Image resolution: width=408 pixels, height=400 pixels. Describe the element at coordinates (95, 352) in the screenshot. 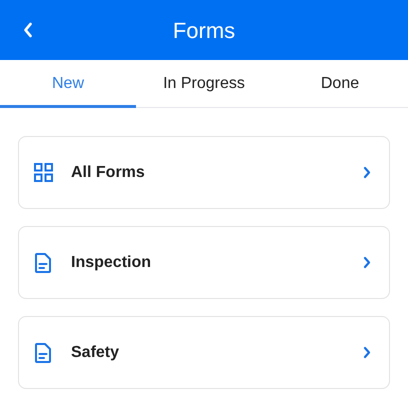

I see `card-label: Safety` at that location.